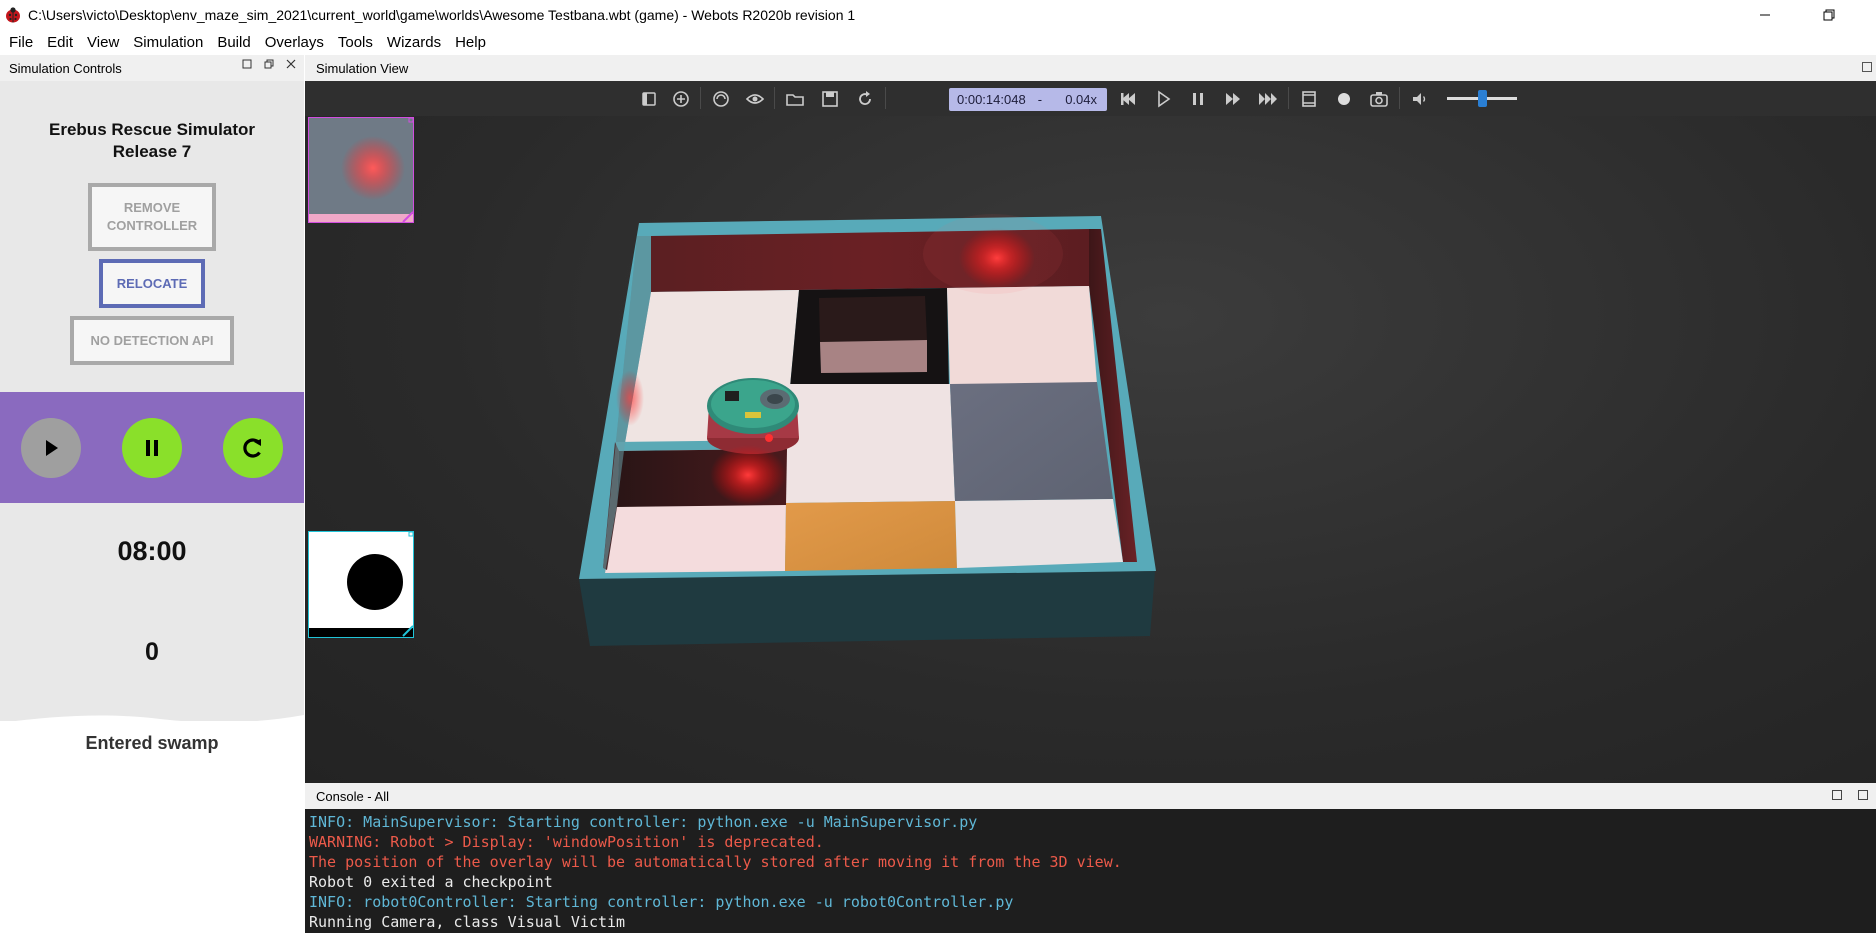 The width and height of the screenshot is (1876, 933). I want to click on pause-simulation-icon, so click(1198, 99).